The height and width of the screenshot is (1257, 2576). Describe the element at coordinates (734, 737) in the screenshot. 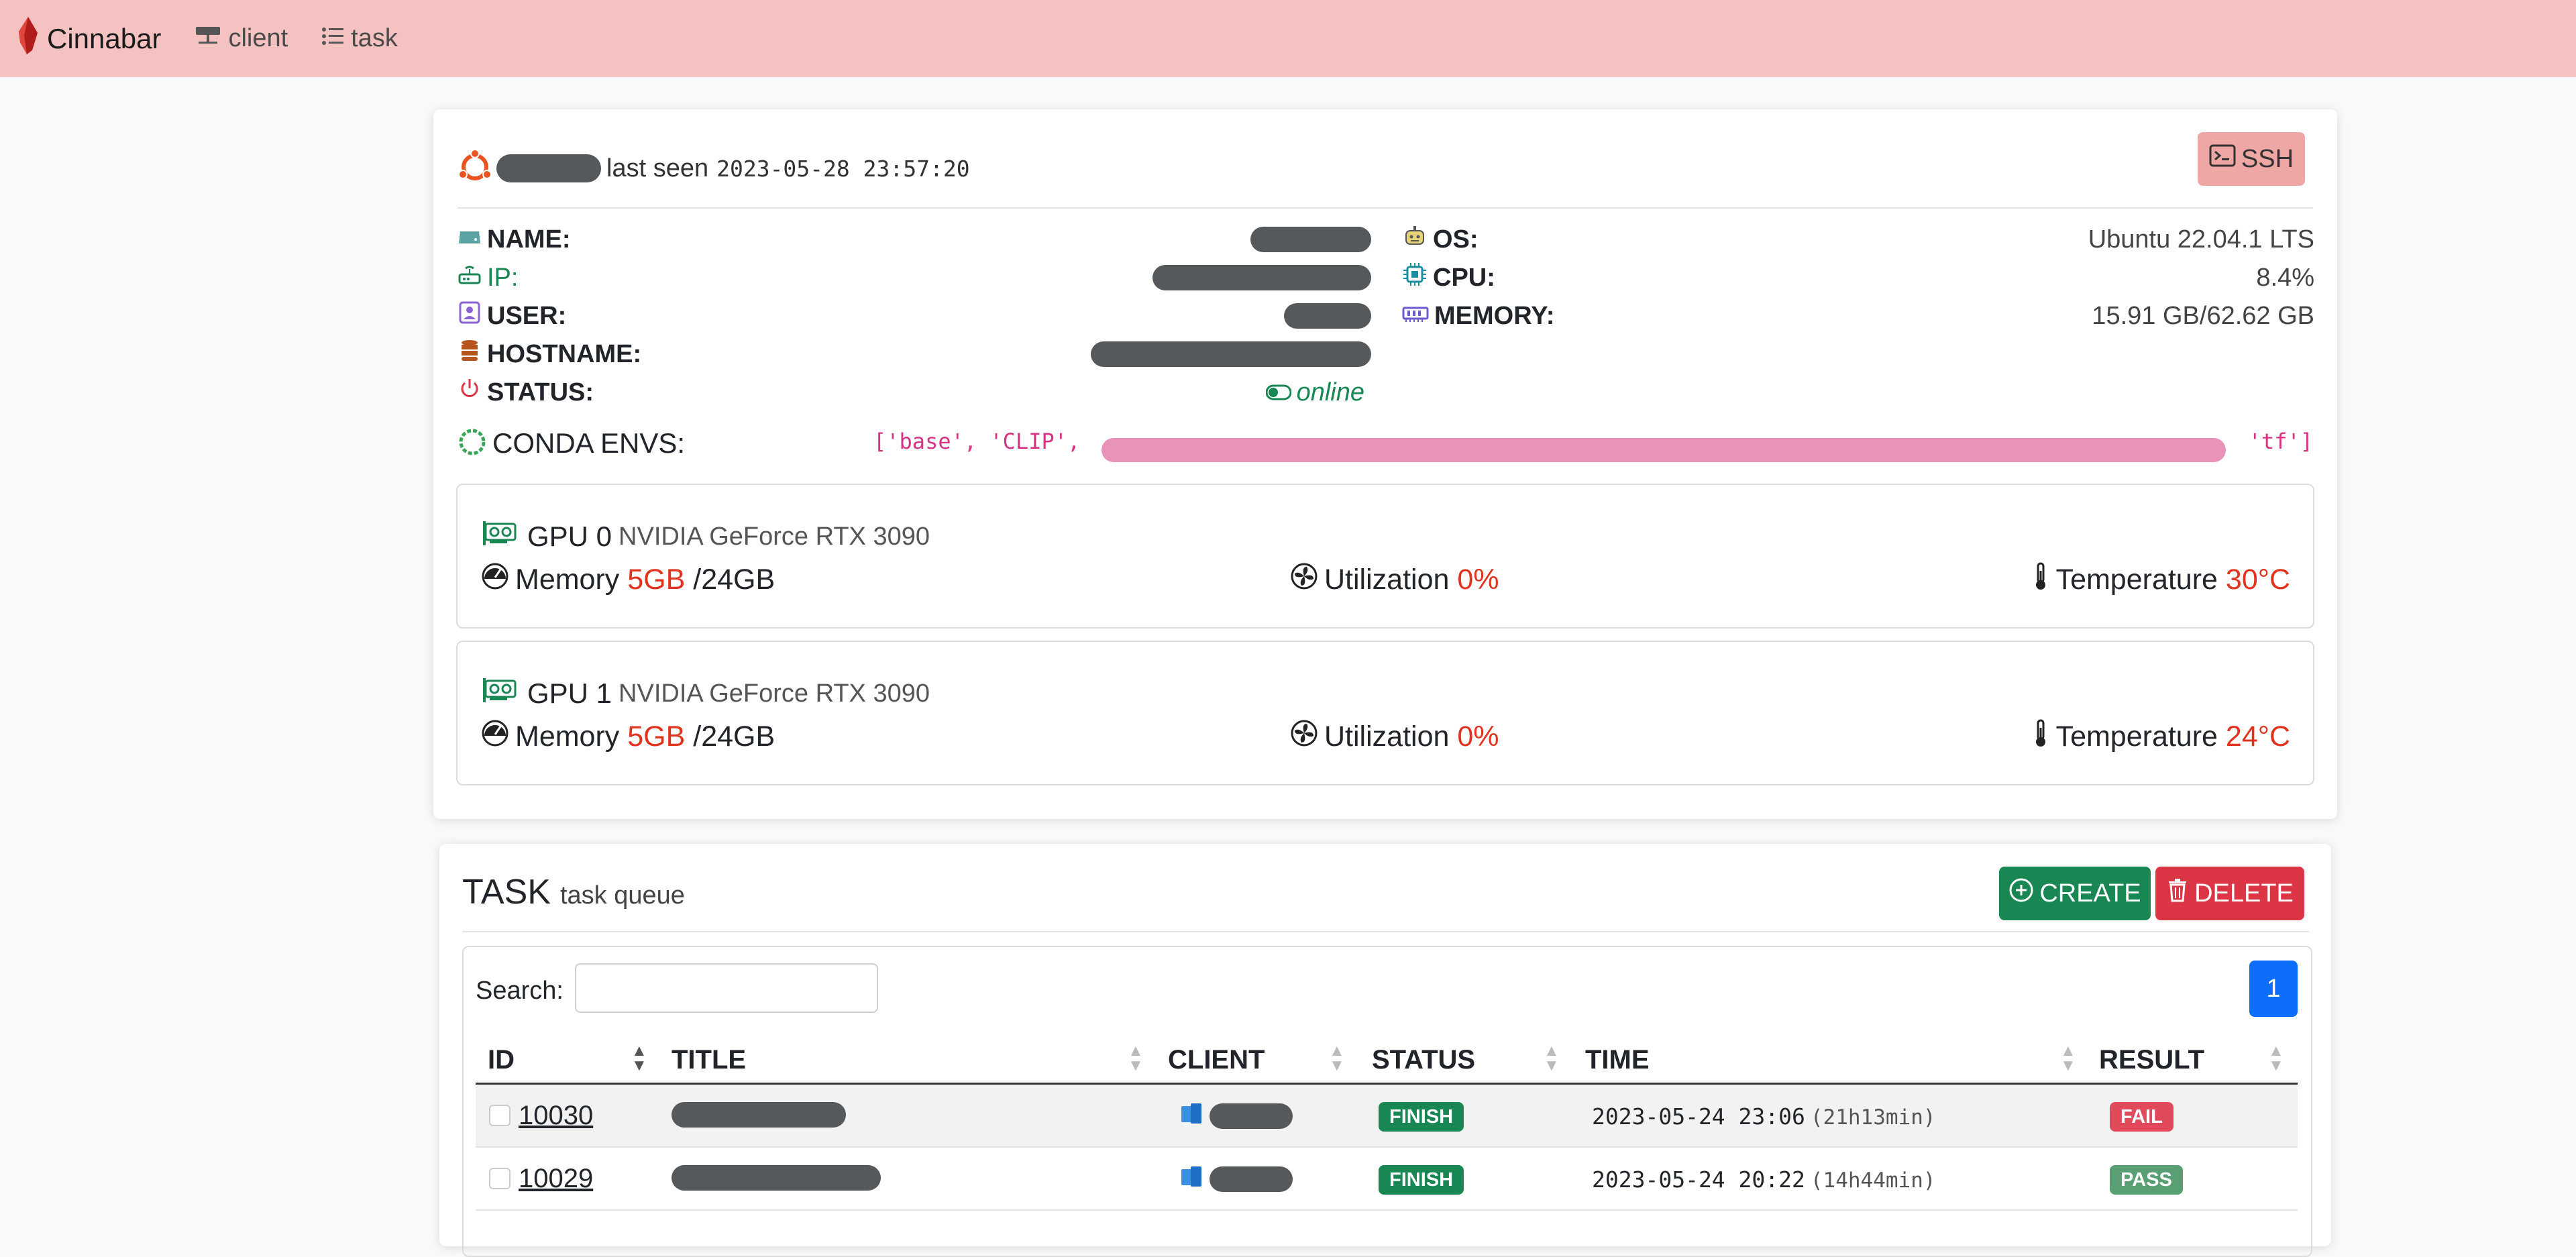

I see `memory-total: /24GB` at that location.